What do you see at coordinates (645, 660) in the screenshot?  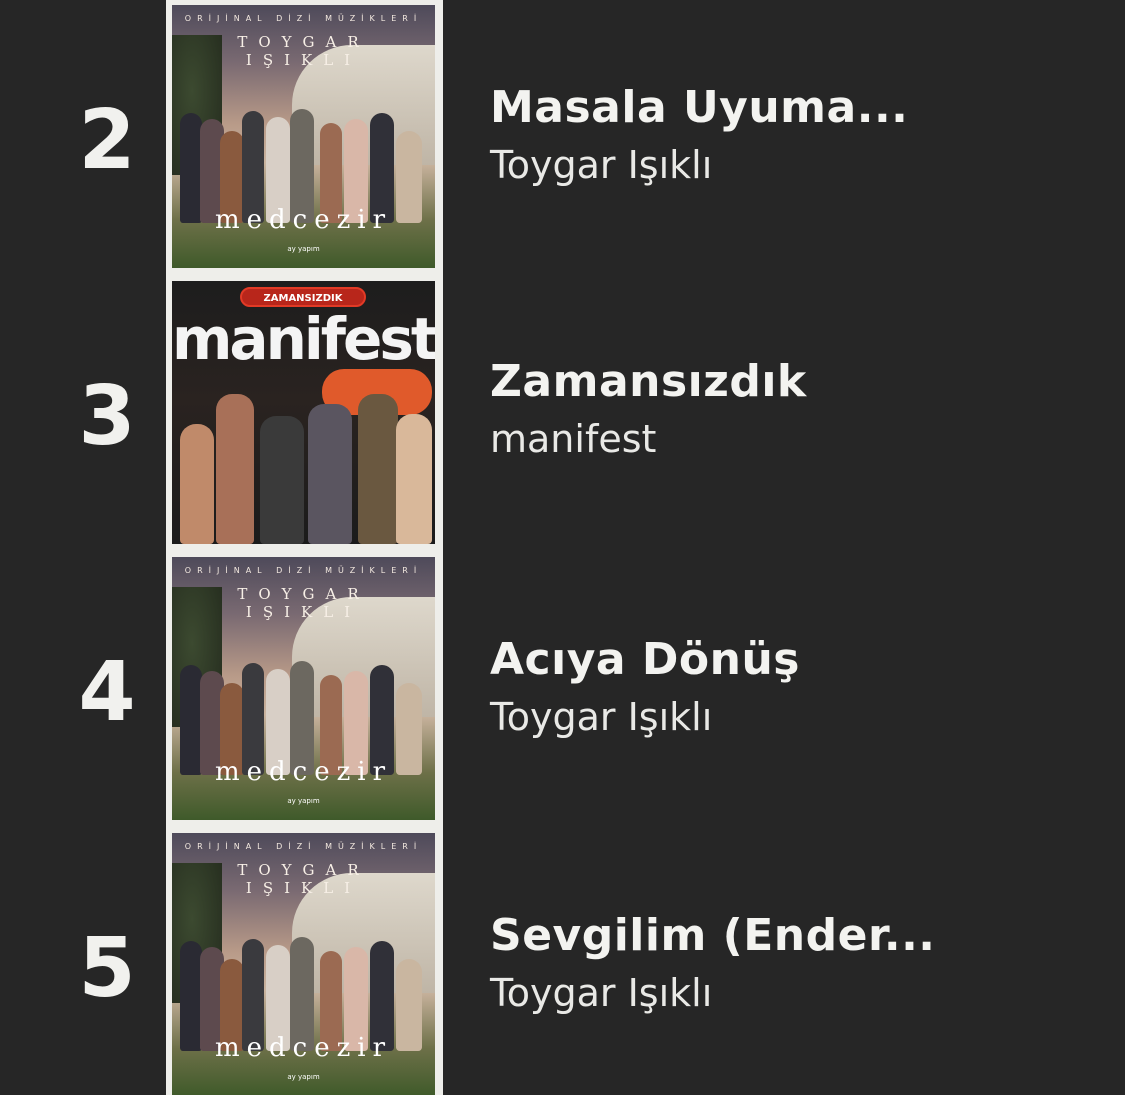 I see `track-title: Acıya Dönüş` at bounding box center [645, 660].